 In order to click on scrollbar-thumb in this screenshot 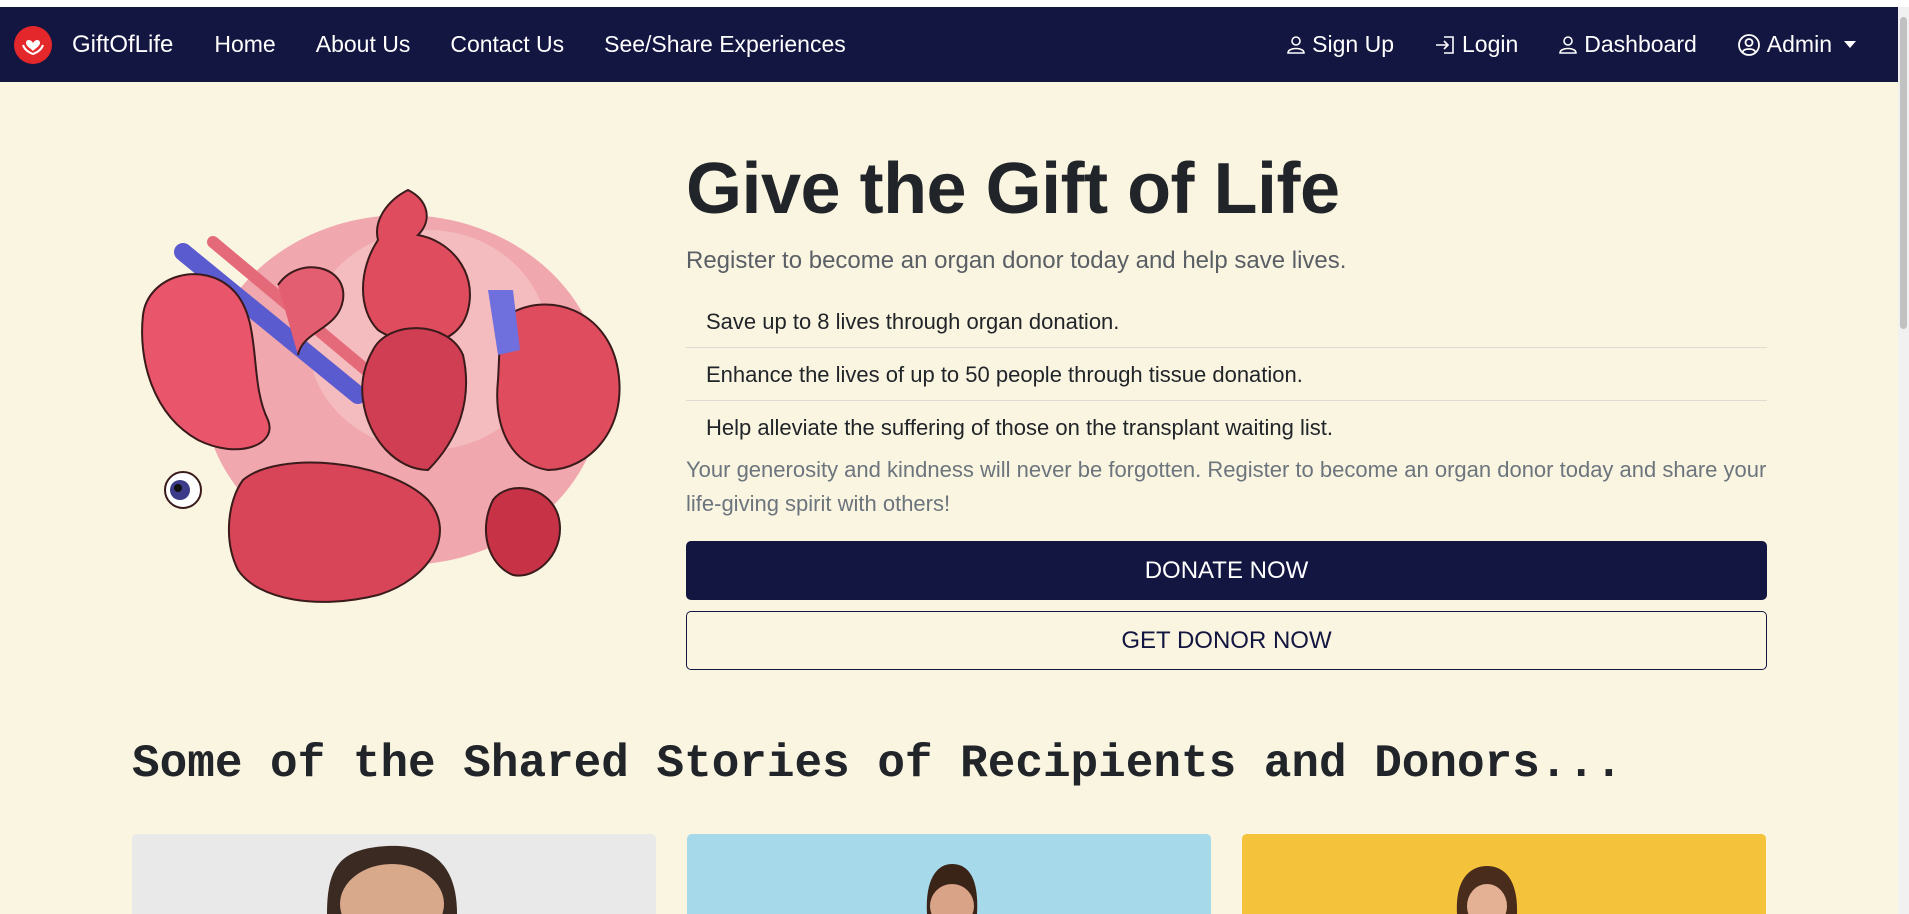, I will do `click(1903, 173)`.